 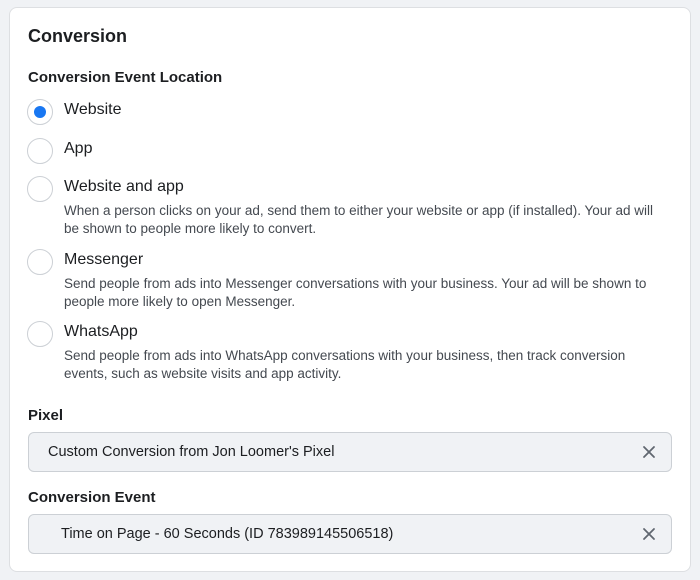 I want to click on radio-option-app: App, so click(x=347, y=152).